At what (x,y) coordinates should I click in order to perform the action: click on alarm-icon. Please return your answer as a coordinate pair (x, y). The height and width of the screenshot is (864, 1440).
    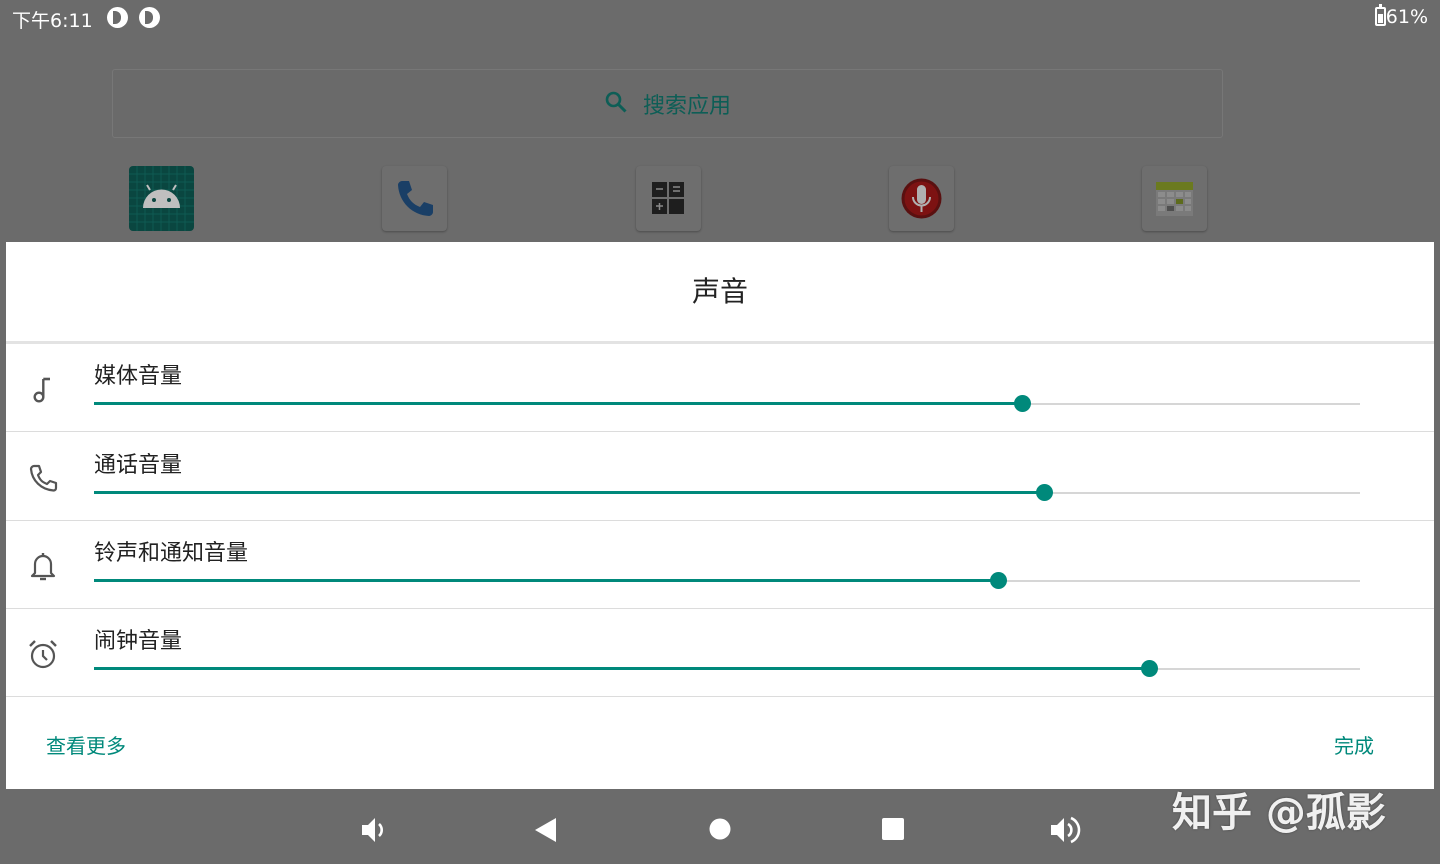
    Looking at the image, I should click on (43, 654).